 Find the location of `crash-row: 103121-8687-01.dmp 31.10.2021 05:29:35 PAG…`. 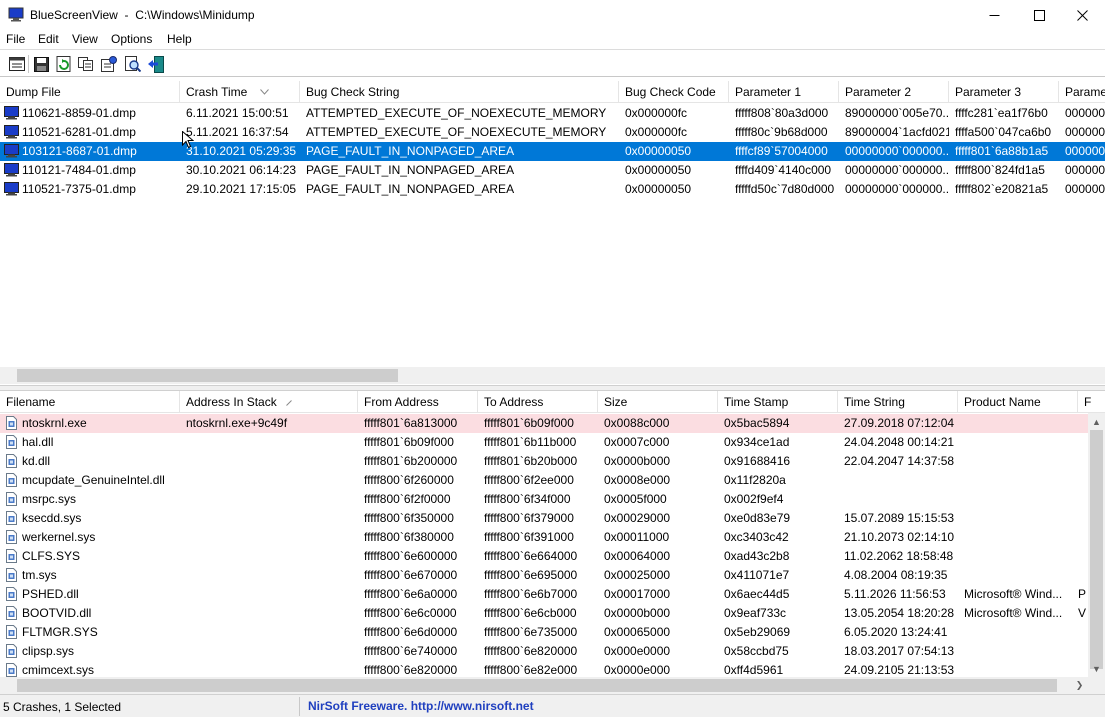

crash-row: 103121-8687-01.dmp 31.10.2021 05:29:35 PAG… is located at coordinates (552, 151).